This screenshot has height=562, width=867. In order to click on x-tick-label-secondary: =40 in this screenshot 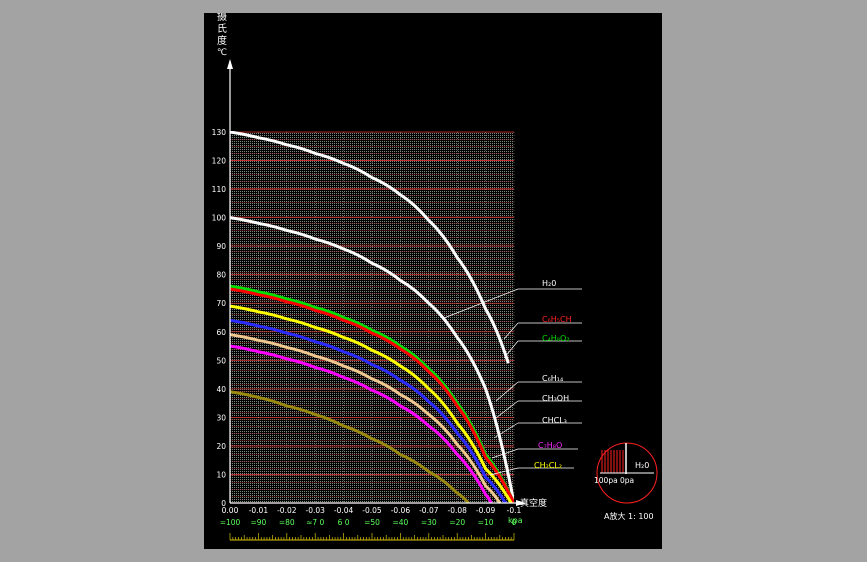, I will do `click(400, 522)`.